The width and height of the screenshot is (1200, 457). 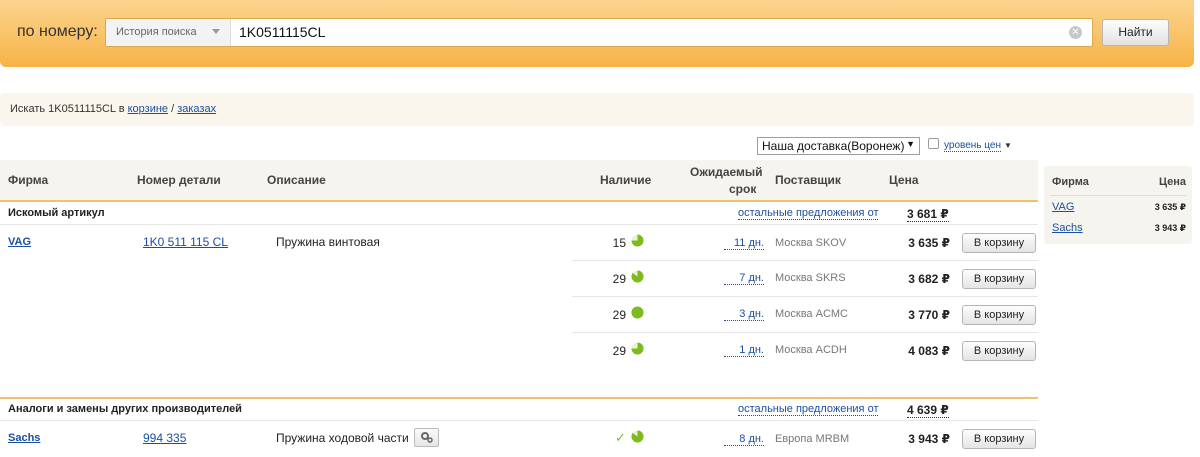 What do you see at coordinates (148, 109) in the screenshot?
I see `cart-link: корзине` at bounding box center [148, 109].